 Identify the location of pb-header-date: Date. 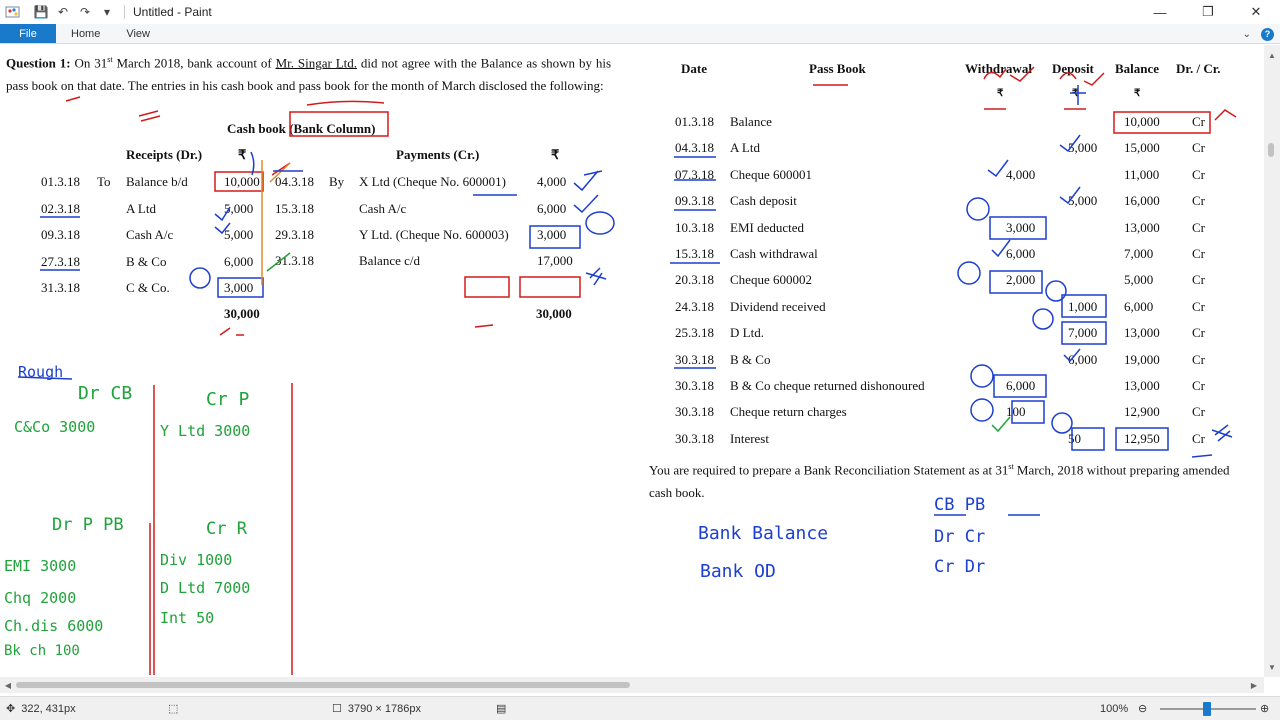
(694, 68).